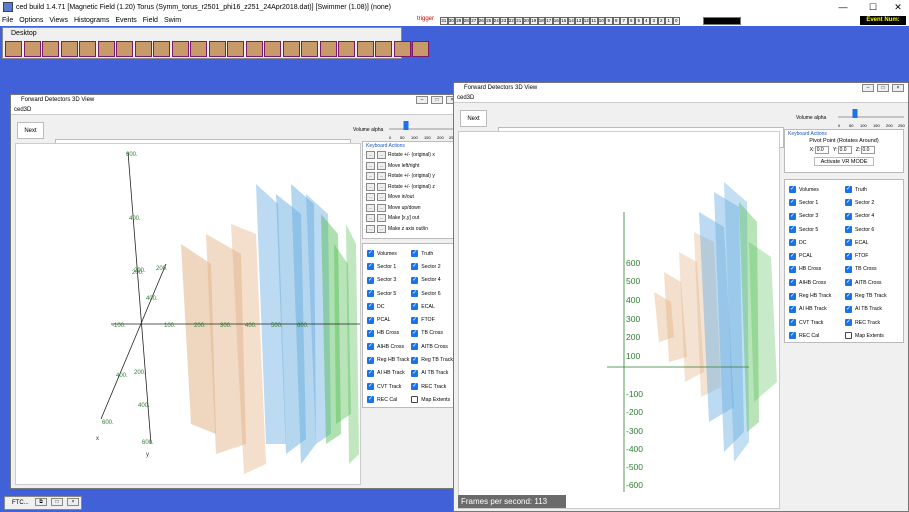  I want to click on trigger-bit: 18, so click(541, 21).